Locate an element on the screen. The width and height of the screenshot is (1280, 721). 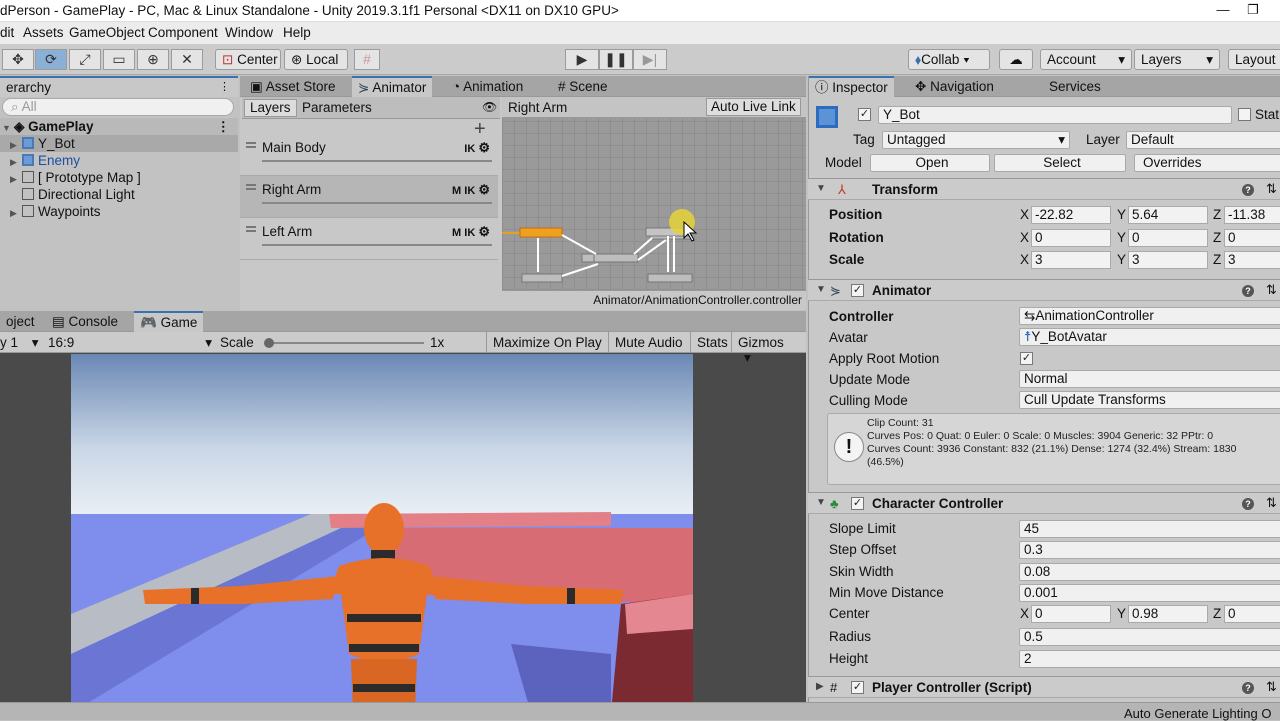
hierarchy-item-enemy: ▶ Enemy is located at coordinates (40, 160).